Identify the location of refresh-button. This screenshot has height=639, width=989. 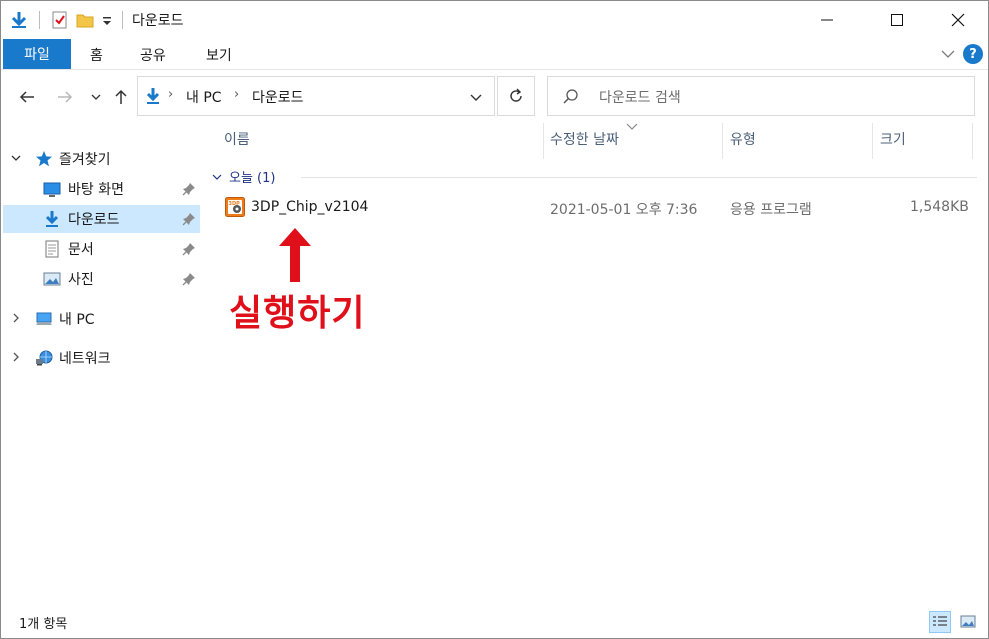
(516, 96).